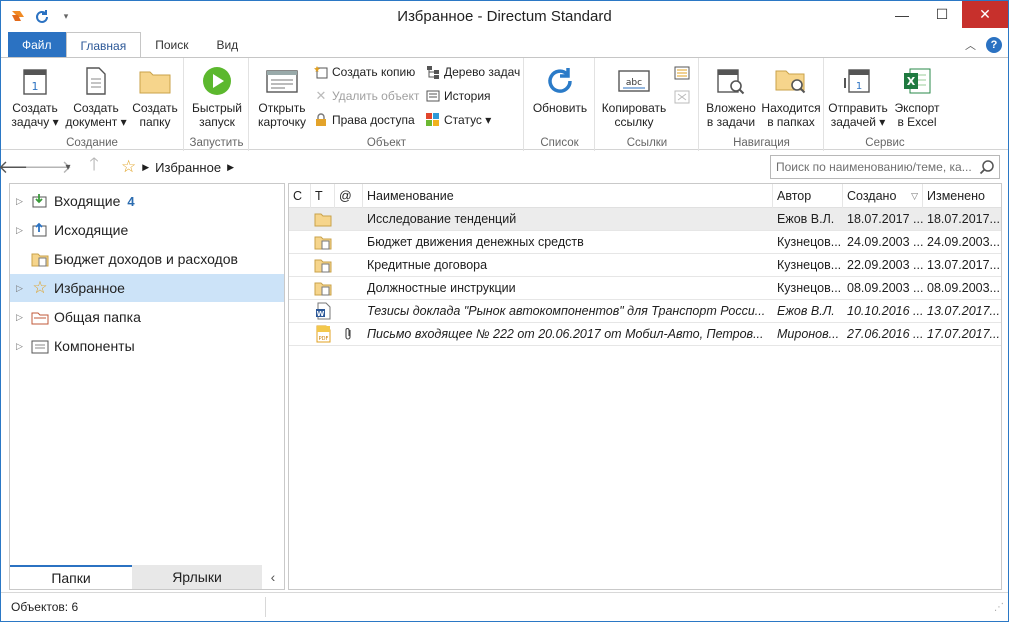 The width and height of the screenshot is (1009, 622). I want to click on link-remove-icon, so click(682, 98).